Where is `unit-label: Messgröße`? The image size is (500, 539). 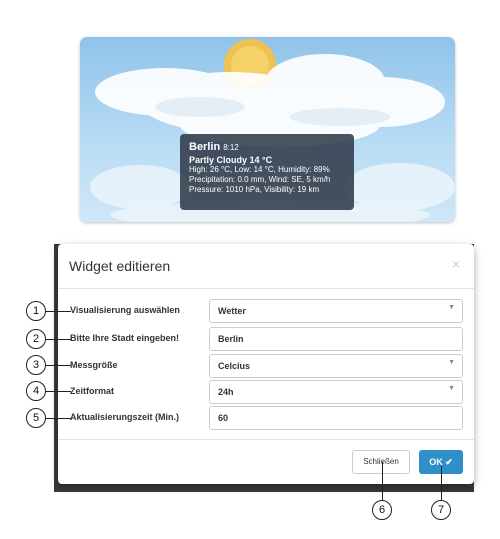
unit-label: Messgröße is located at coordinates (94, 365).